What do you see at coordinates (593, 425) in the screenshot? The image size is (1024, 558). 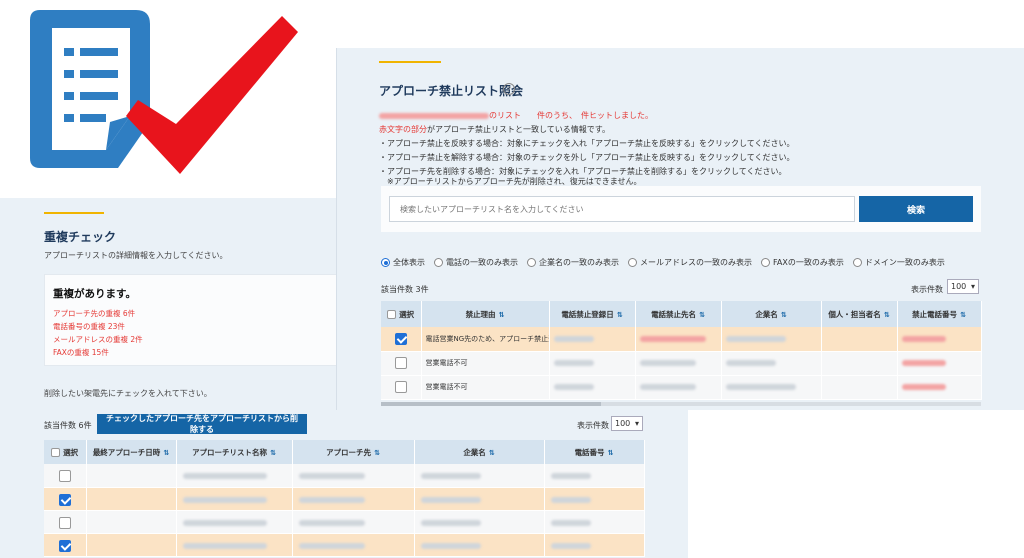 I see `per-page-label: 表示件数` at bounding box center [593, 425].